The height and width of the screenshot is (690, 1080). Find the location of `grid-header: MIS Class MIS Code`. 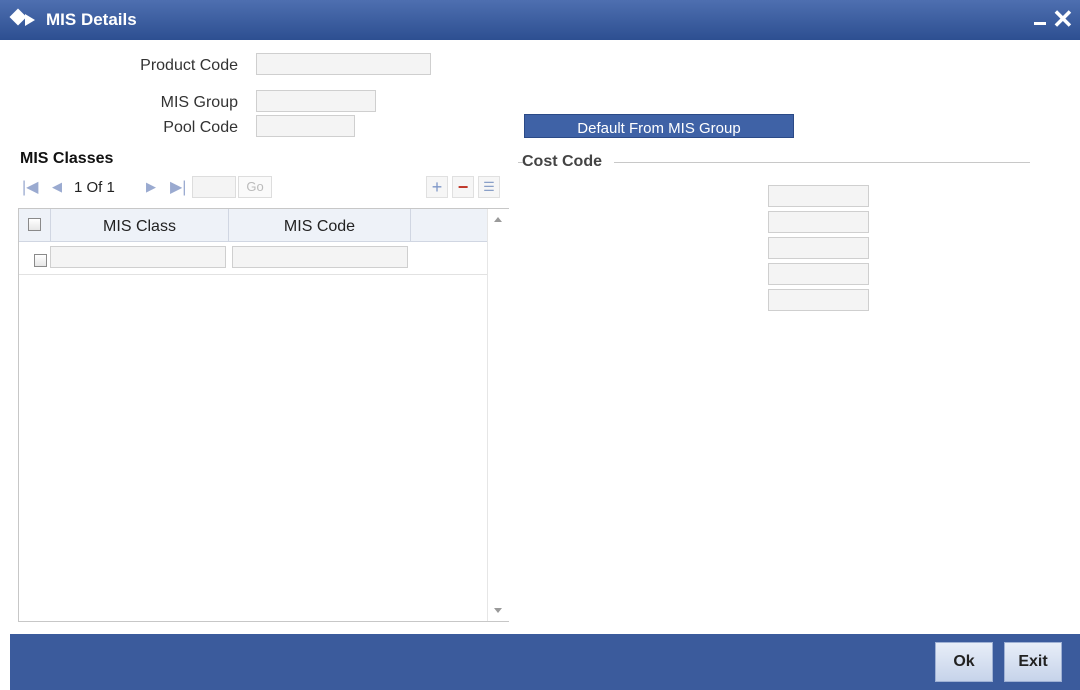

grid-header: MIS Class MIS Code is located at coordinates (253, 225).